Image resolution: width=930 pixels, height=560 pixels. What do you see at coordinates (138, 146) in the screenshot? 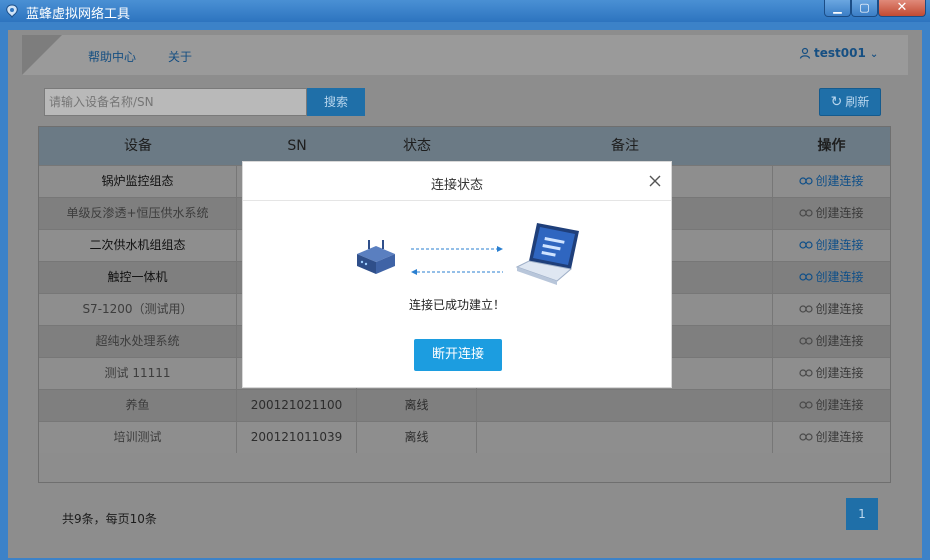
I see `column-header-device: 设备` at bounding box center [138, 146].